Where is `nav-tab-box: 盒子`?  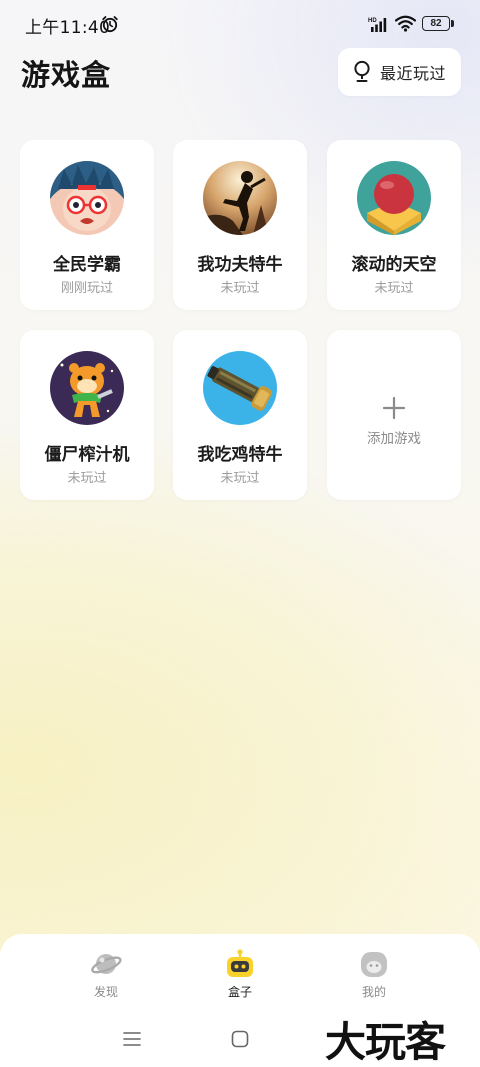 nav-tab-box: 盒子 is located at coordinates (240, 974).